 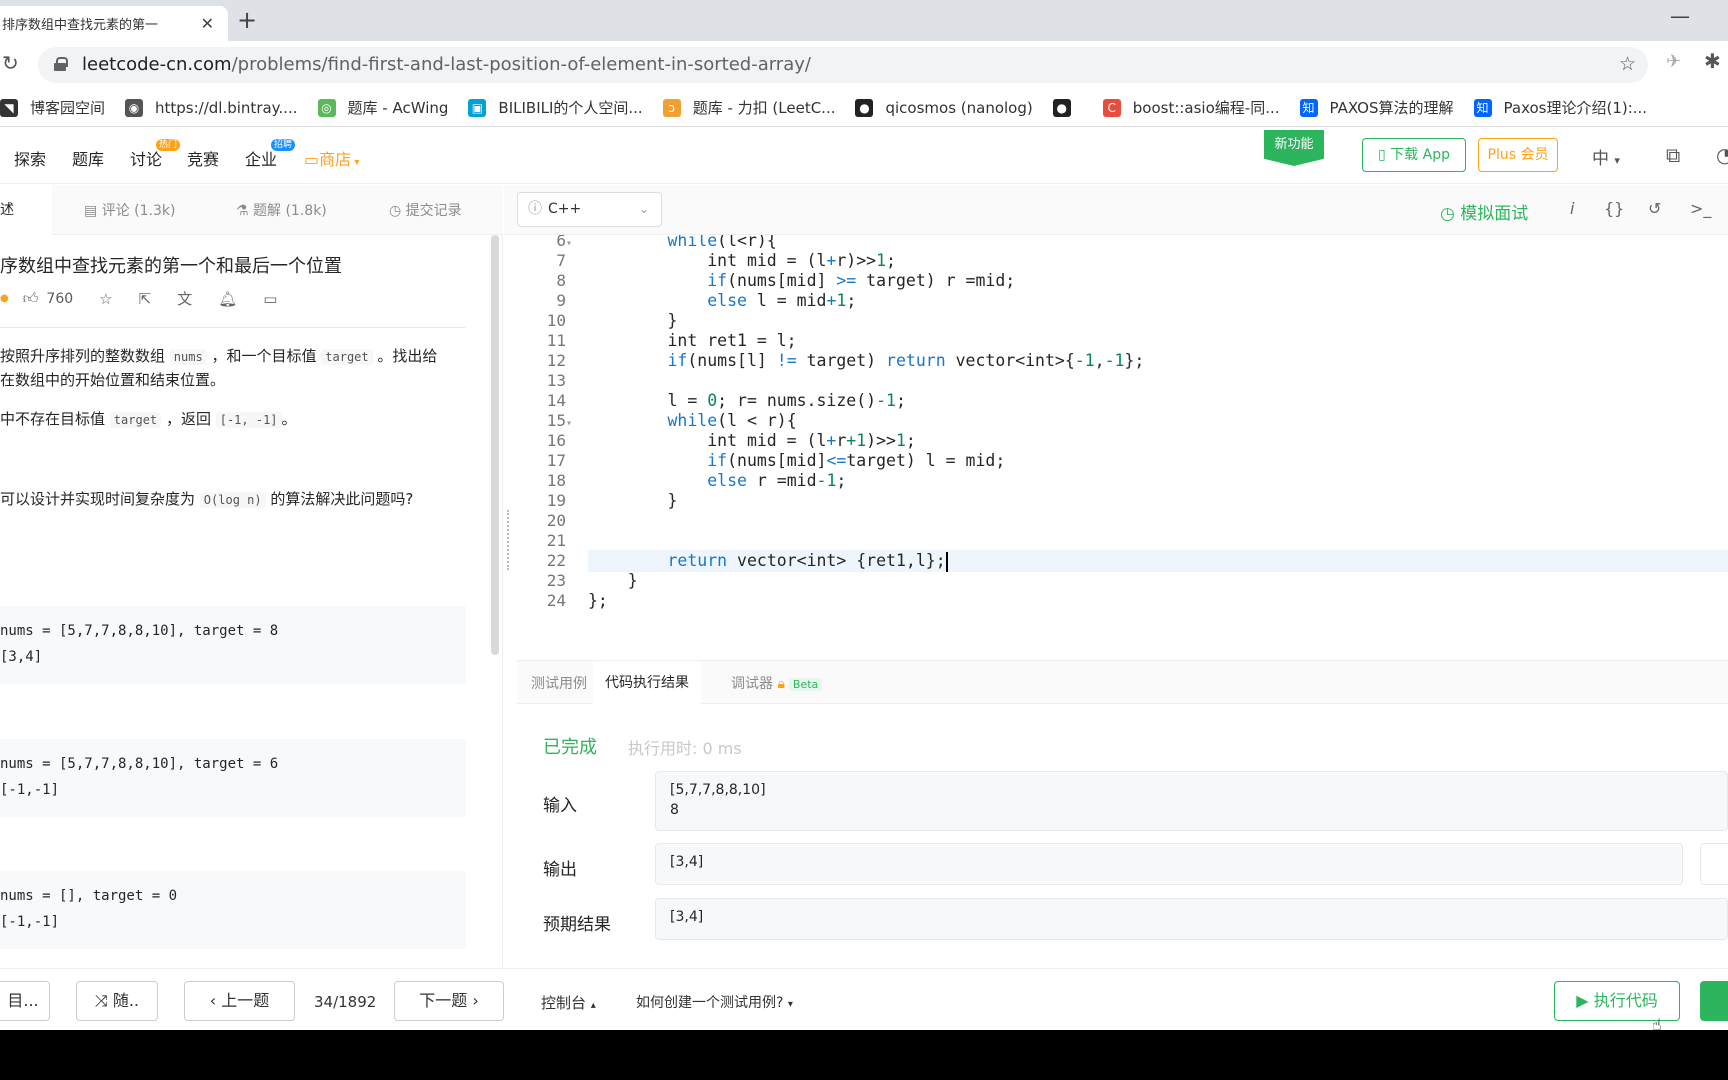 I want to click on tab-solutions: ⚗ 题解 (1.8k), so click(x=281, y=210).